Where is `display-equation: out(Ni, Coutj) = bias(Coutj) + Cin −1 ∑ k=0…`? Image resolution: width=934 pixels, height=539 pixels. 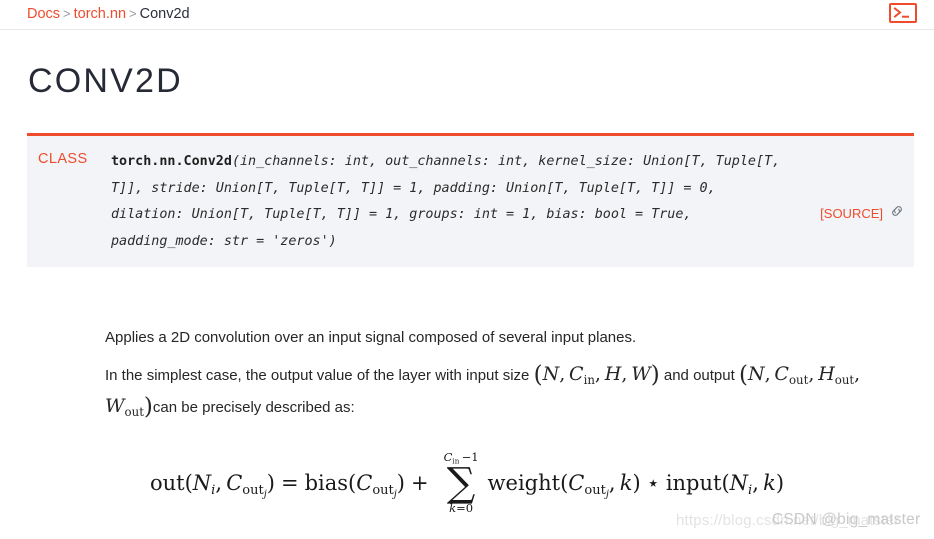
display-equation: out(Ni, Coutj) = bias(Coutj) + Cin −1 ∑ k=0… is located at coordinates (467, 483).